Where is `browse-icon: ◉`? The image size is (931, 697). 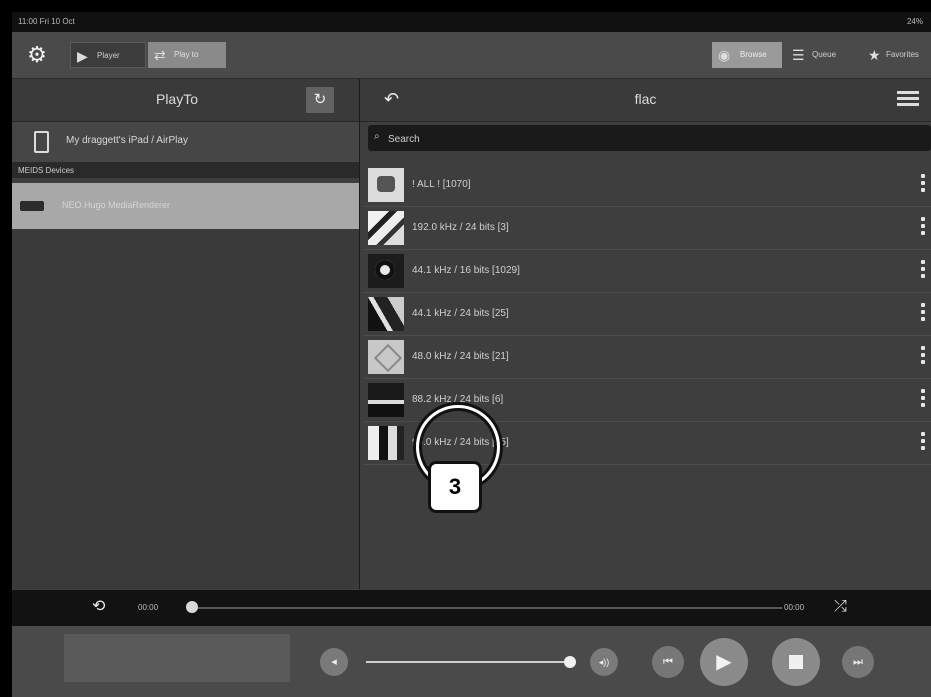 browse-icon: ◉ is located at coordinates (724, 55).